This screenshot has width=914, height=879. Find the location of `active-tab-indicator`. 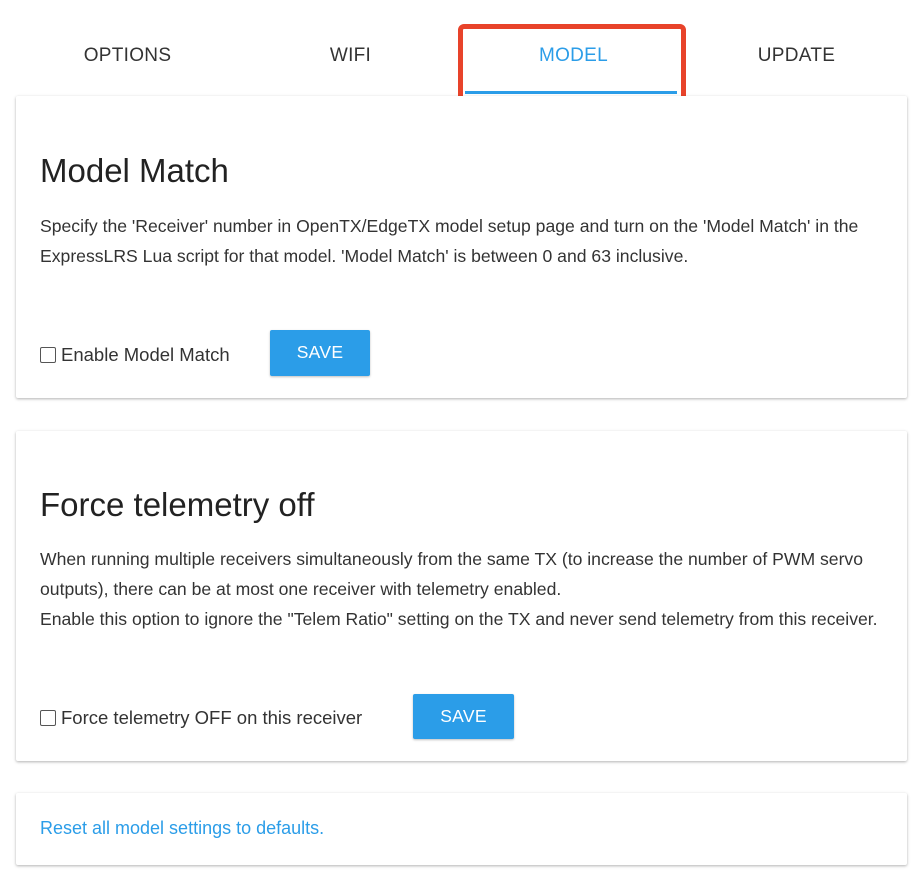

active-tab-indicator is located at coordinates (571, 92).